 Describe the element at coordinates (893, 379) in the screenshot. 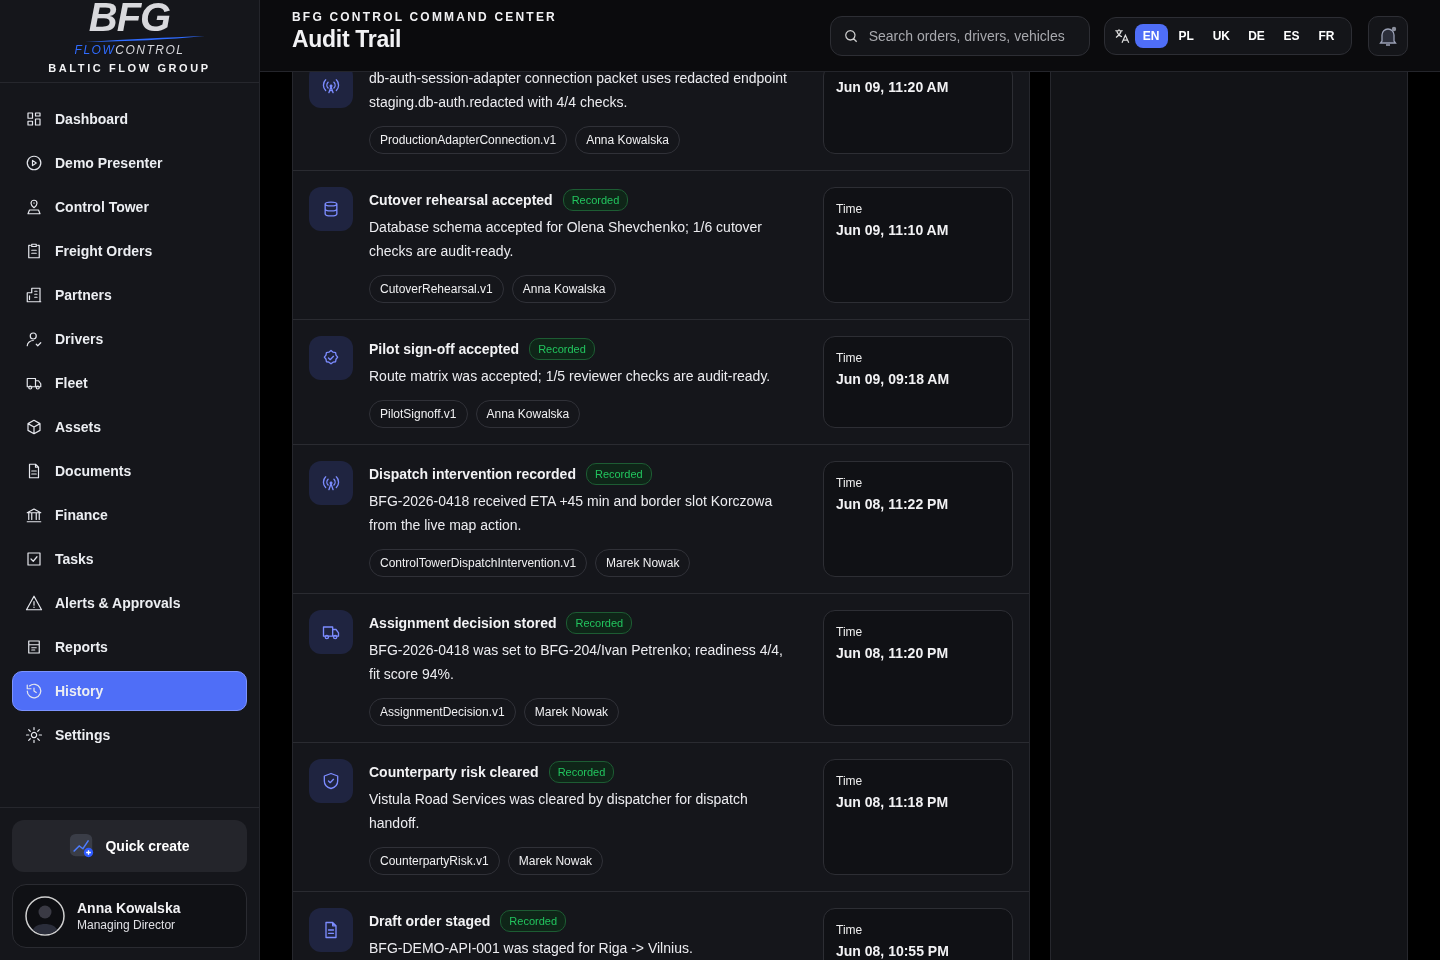

I see `time-value: Jun 09, 09:18 AM` at that location.